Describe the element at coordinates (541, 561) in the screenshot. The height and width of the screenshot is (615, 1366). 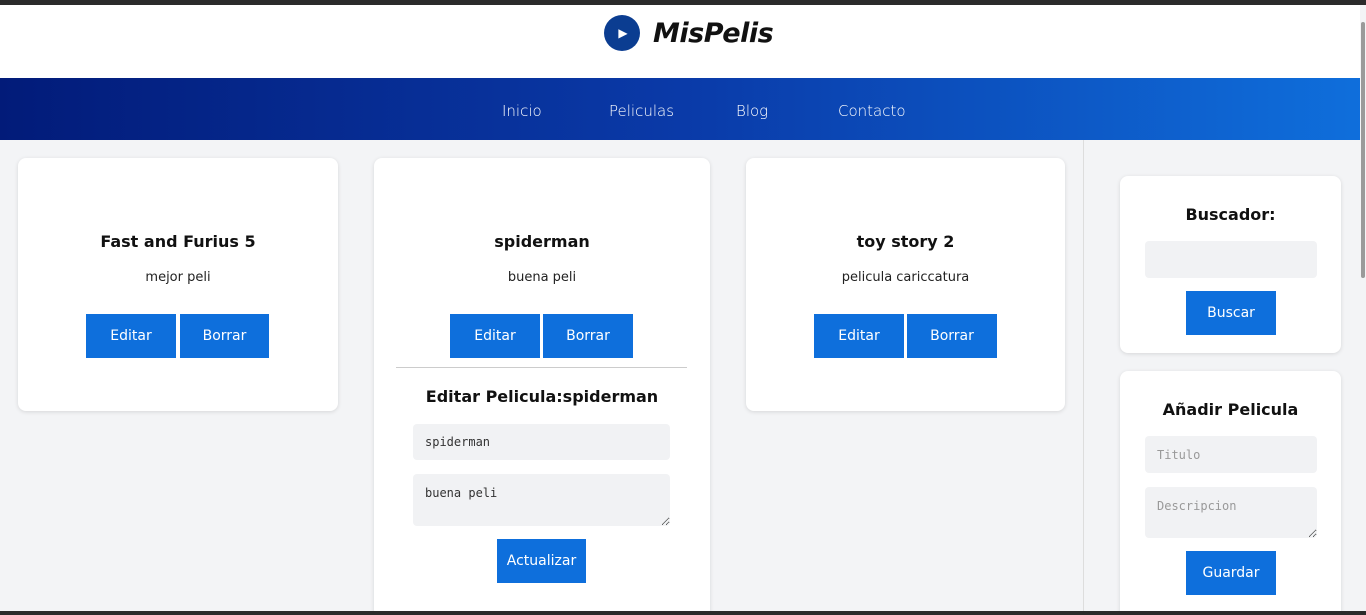
I see `update-button: Actualizar` at that location.